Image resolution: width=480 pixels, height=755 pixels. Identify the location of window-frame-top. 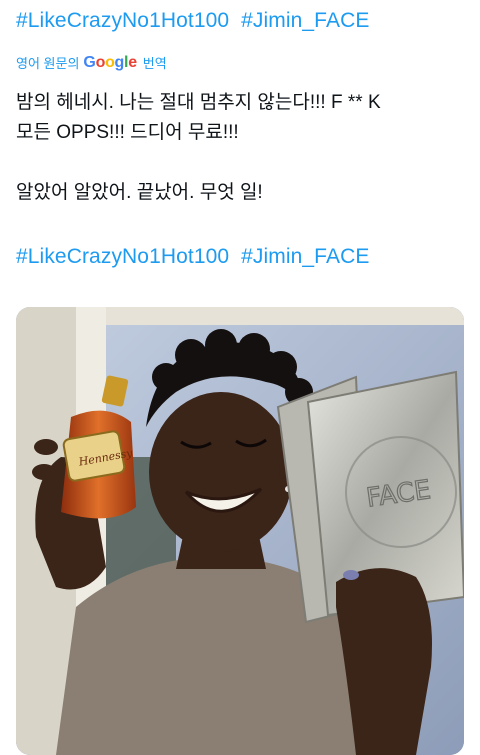
(285, 316).